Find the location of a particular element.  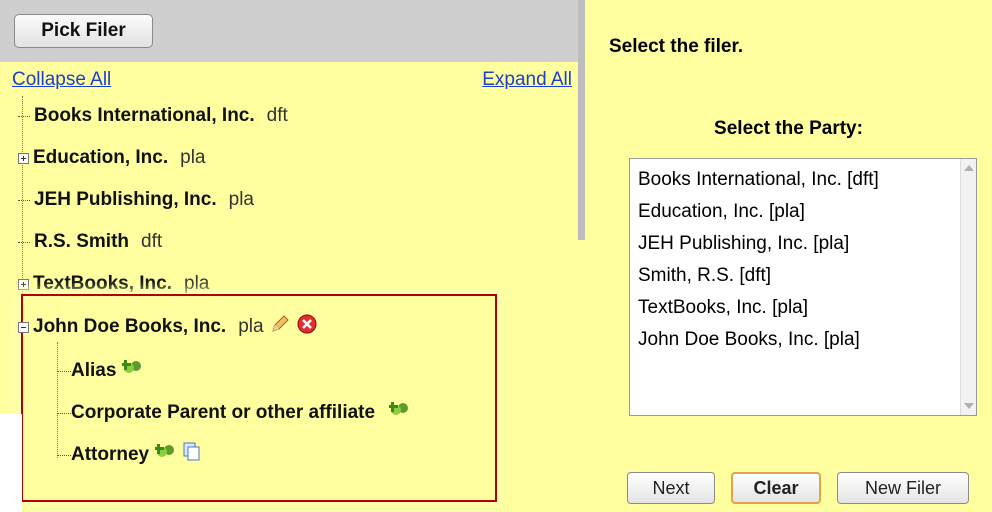

next-button: Next is located at coordinates (671, 488).